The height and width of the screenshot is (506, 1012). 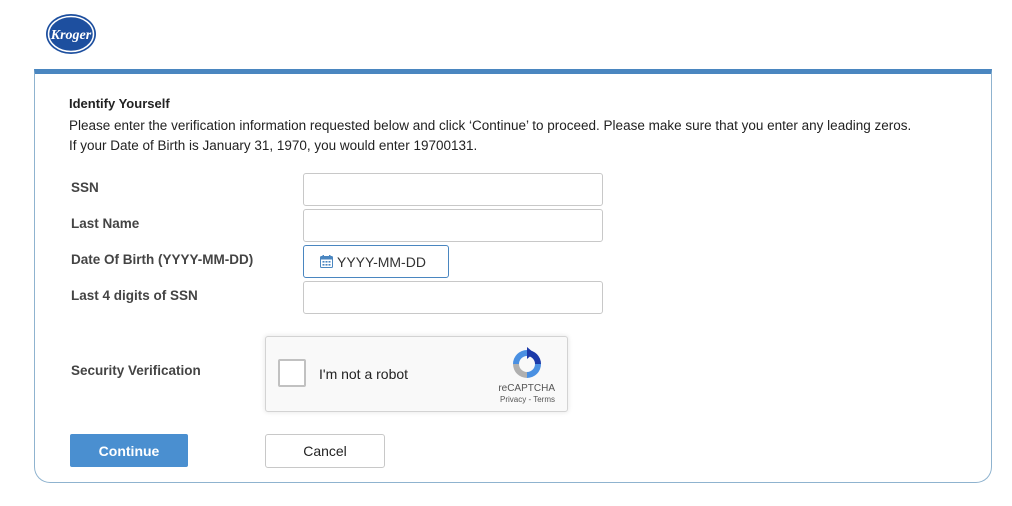 I want to click on calendar-icon, so click(x=326, y=261).